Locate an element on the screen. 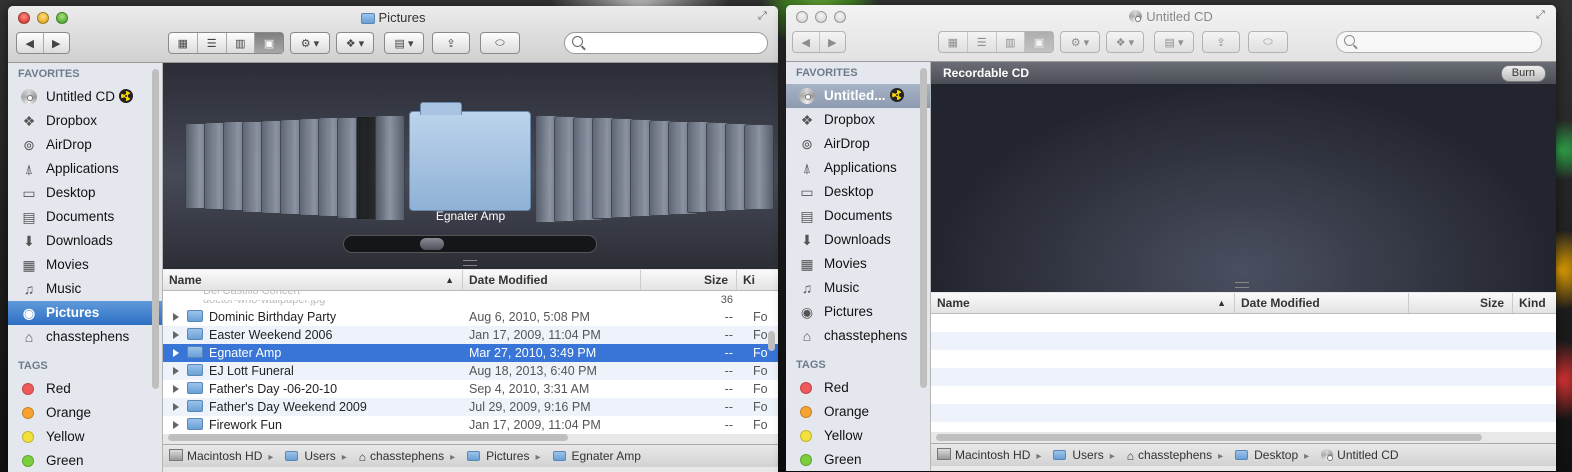 The image size is (1572, 472). path-item: Desktop is located at coordinates (1266, 455).